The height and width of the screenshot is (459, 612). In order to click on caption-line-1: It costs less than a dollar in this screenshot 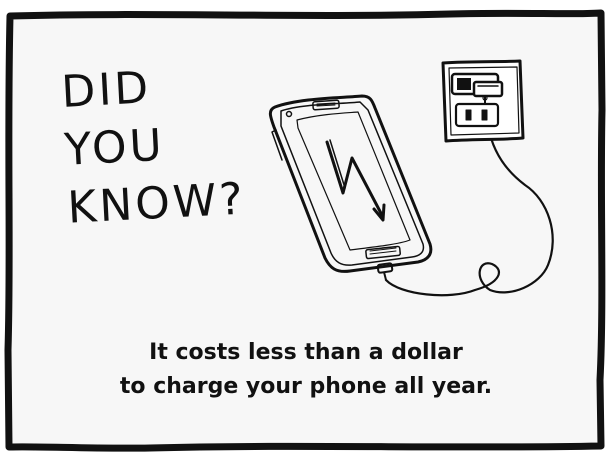, I will do `click(306, 352)`.